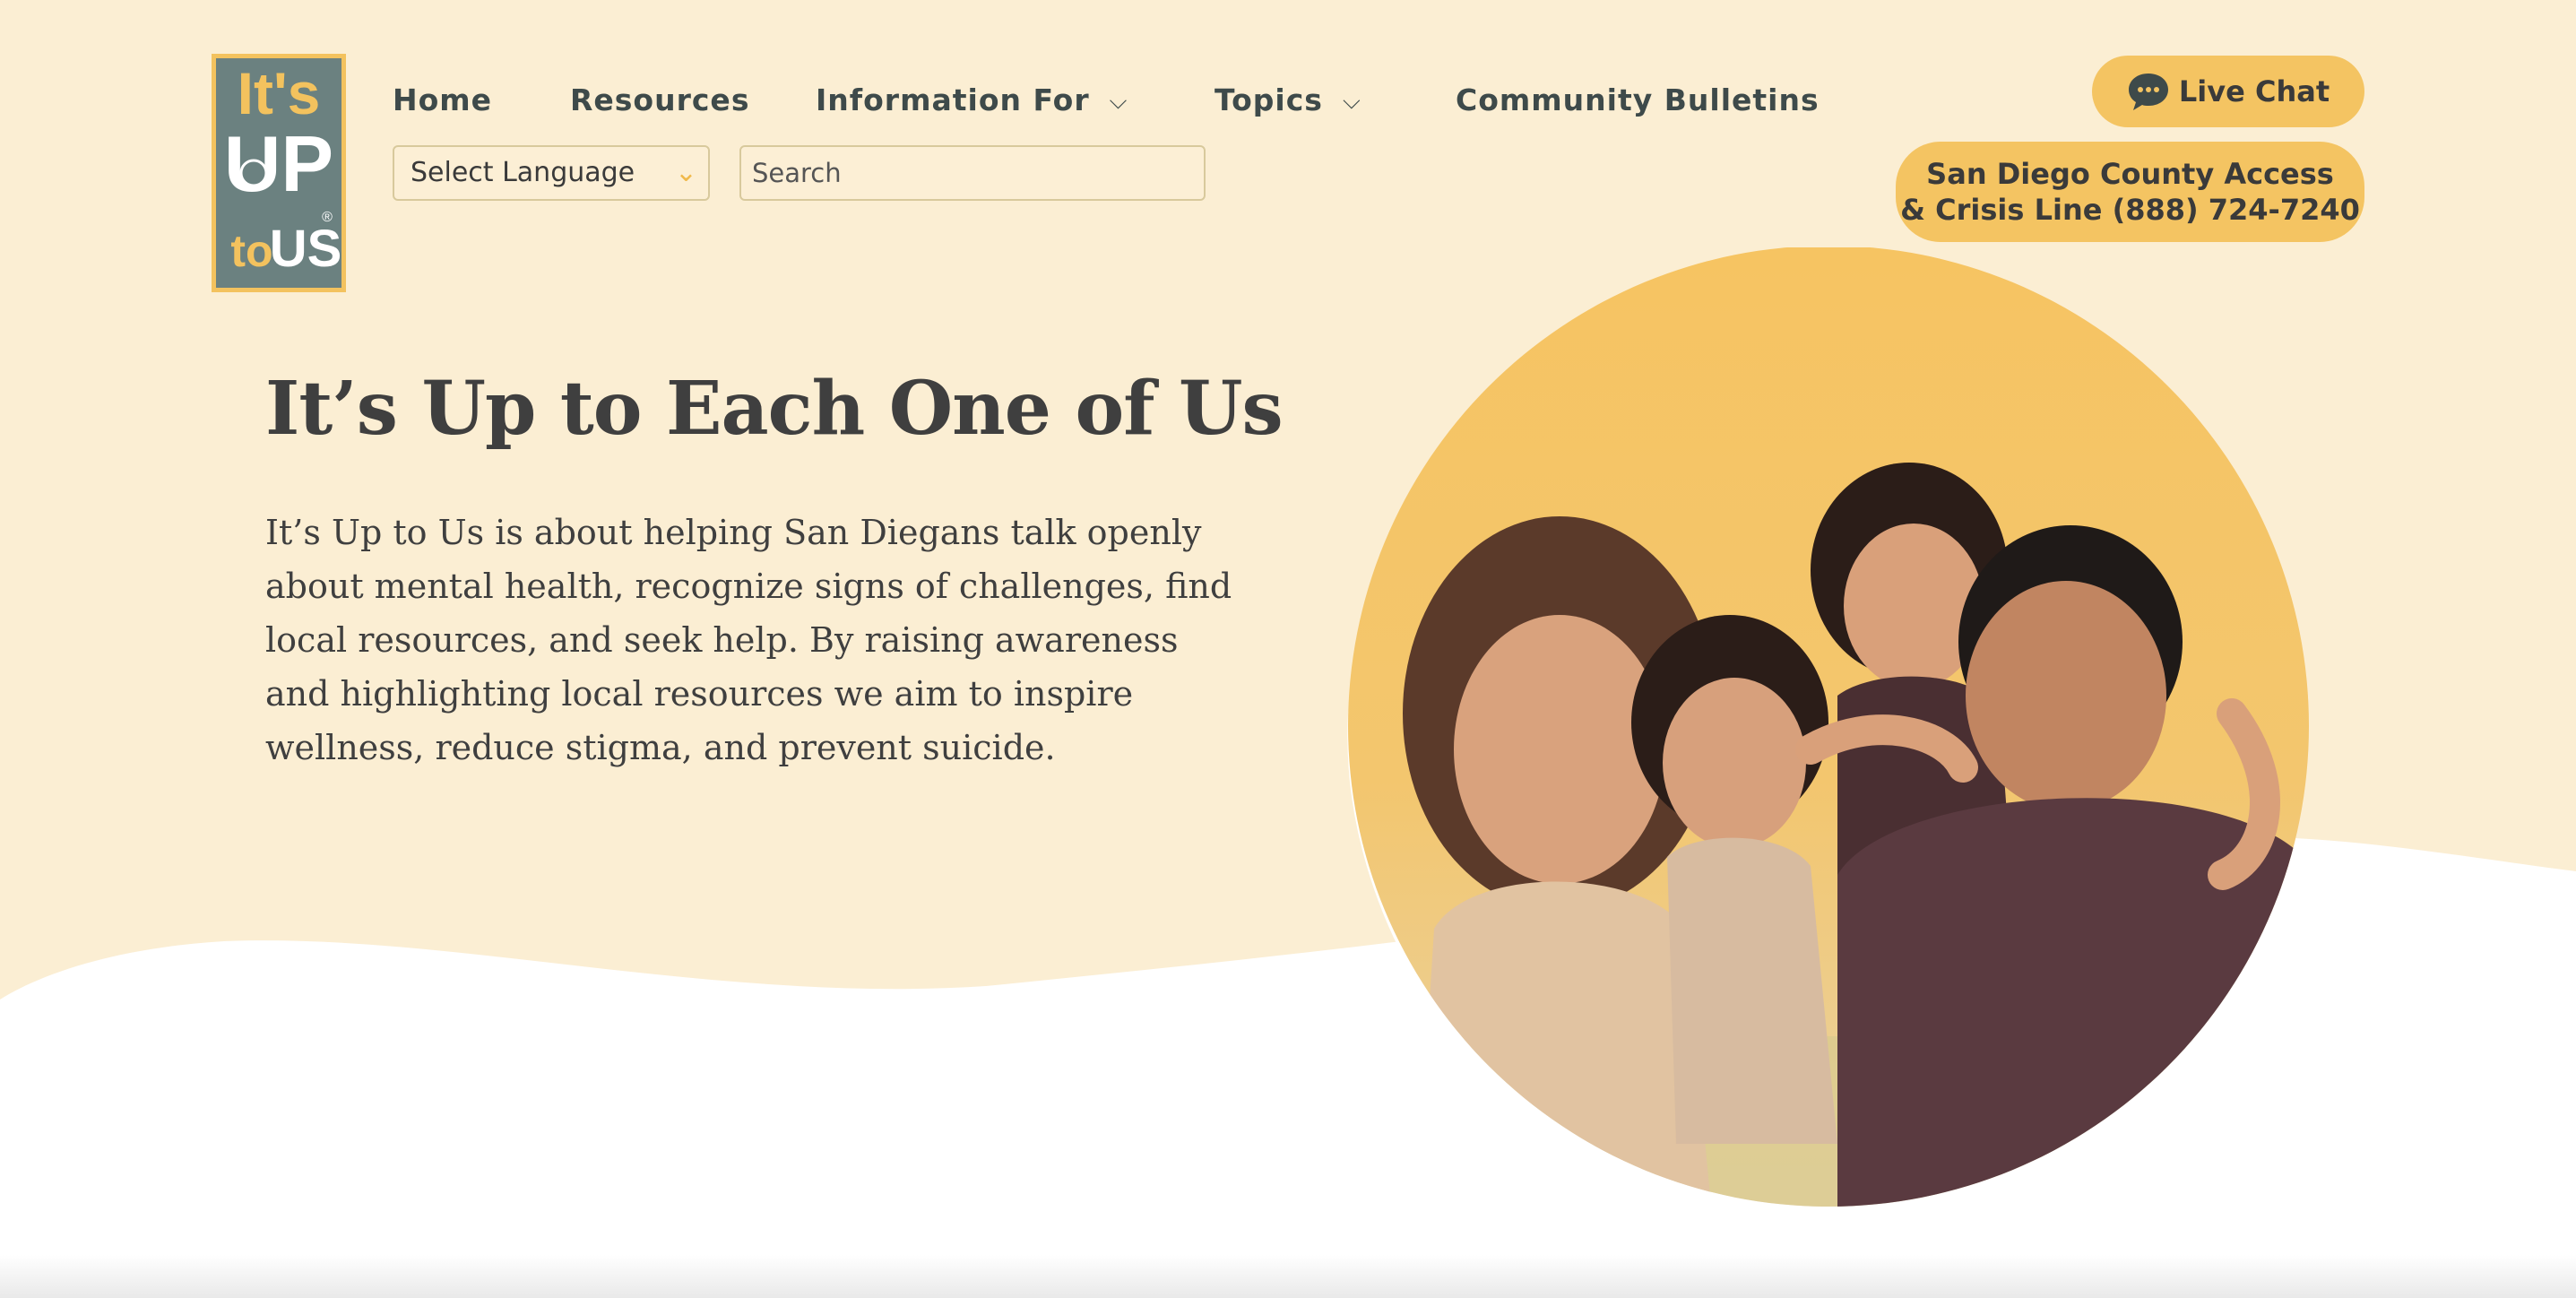 Image resolution: width=2576 pixels, height=1298 pixels. Describe the element at coordinates (2130, 210) in the screenshot. I see `crisis-line-line2: & Crisis Line (888) 724-7240` at that location.